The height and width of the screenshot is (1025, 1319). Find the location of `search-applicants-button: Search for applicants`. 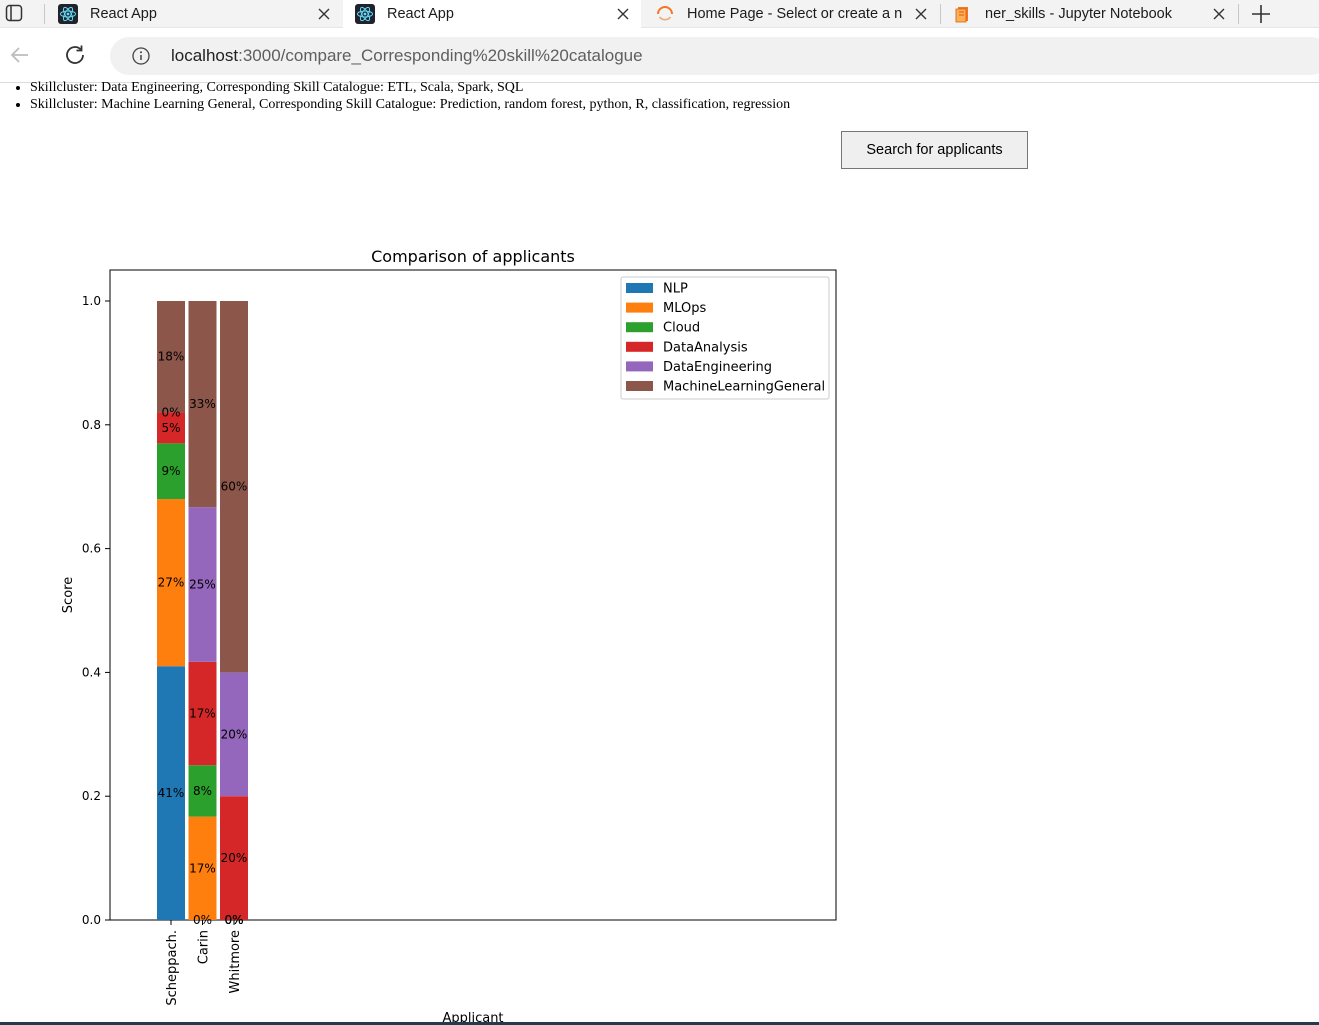

search-applicants-button: Search for applicants is located at coordinates (934, 150).